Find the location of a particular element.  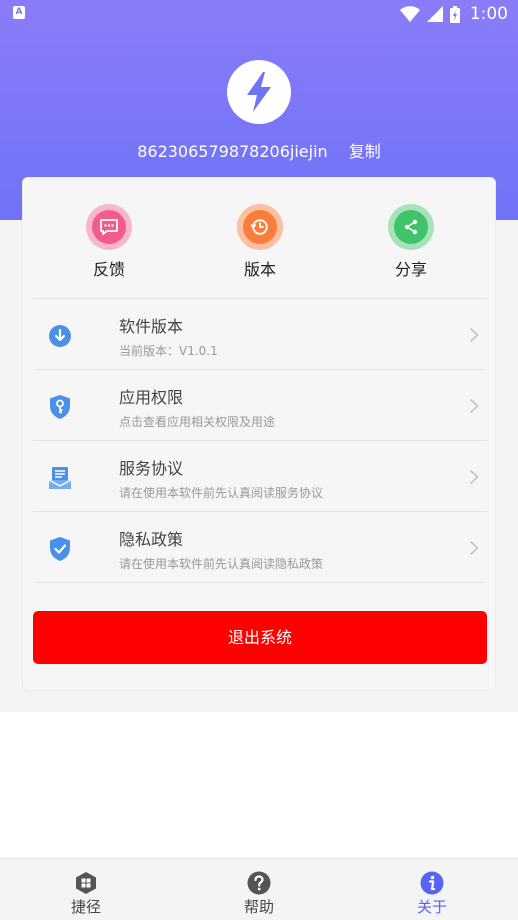

shield-key-icon is located at coordinates (60, 407).